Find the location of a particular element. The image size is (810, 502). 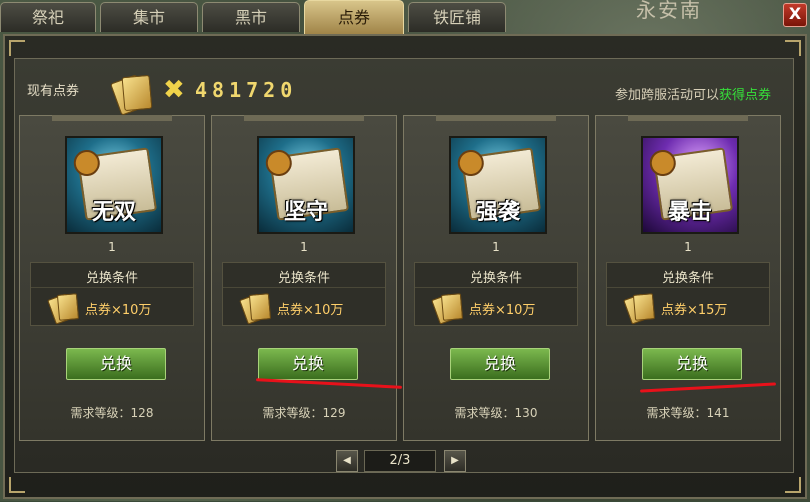

tab-market: 集市 is located at coordinates (149, 17).